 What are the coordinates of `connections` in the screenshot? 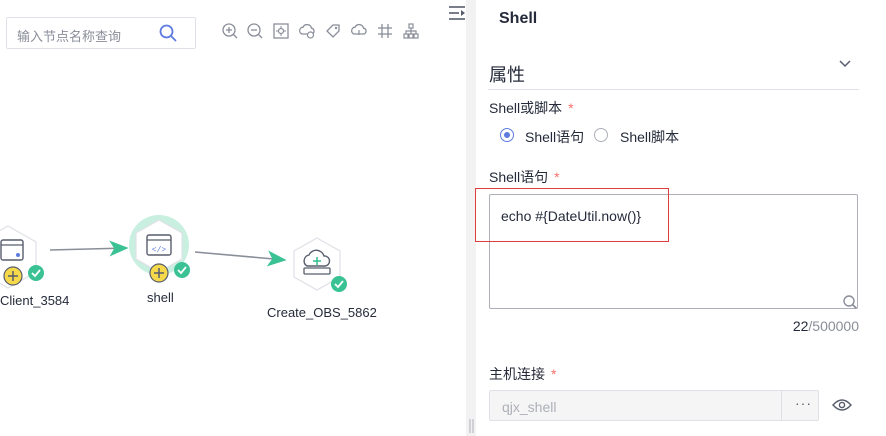 It's located at (168, 253).